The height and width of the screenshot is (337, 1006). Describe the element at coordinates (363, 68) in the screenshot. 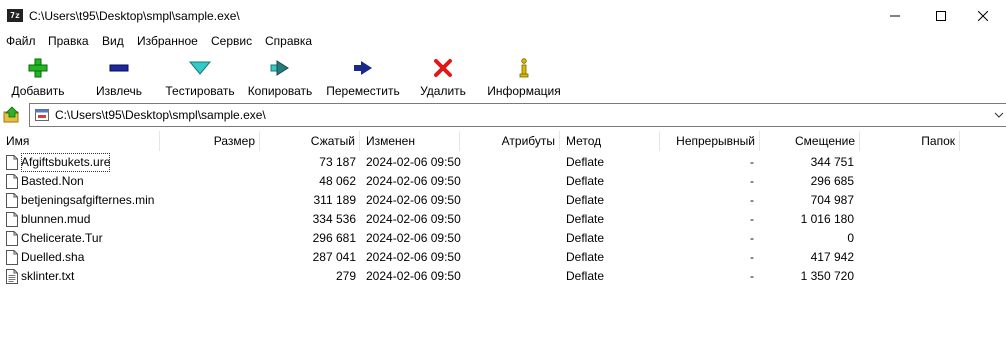

I see `move-arrow-icon` at that location.